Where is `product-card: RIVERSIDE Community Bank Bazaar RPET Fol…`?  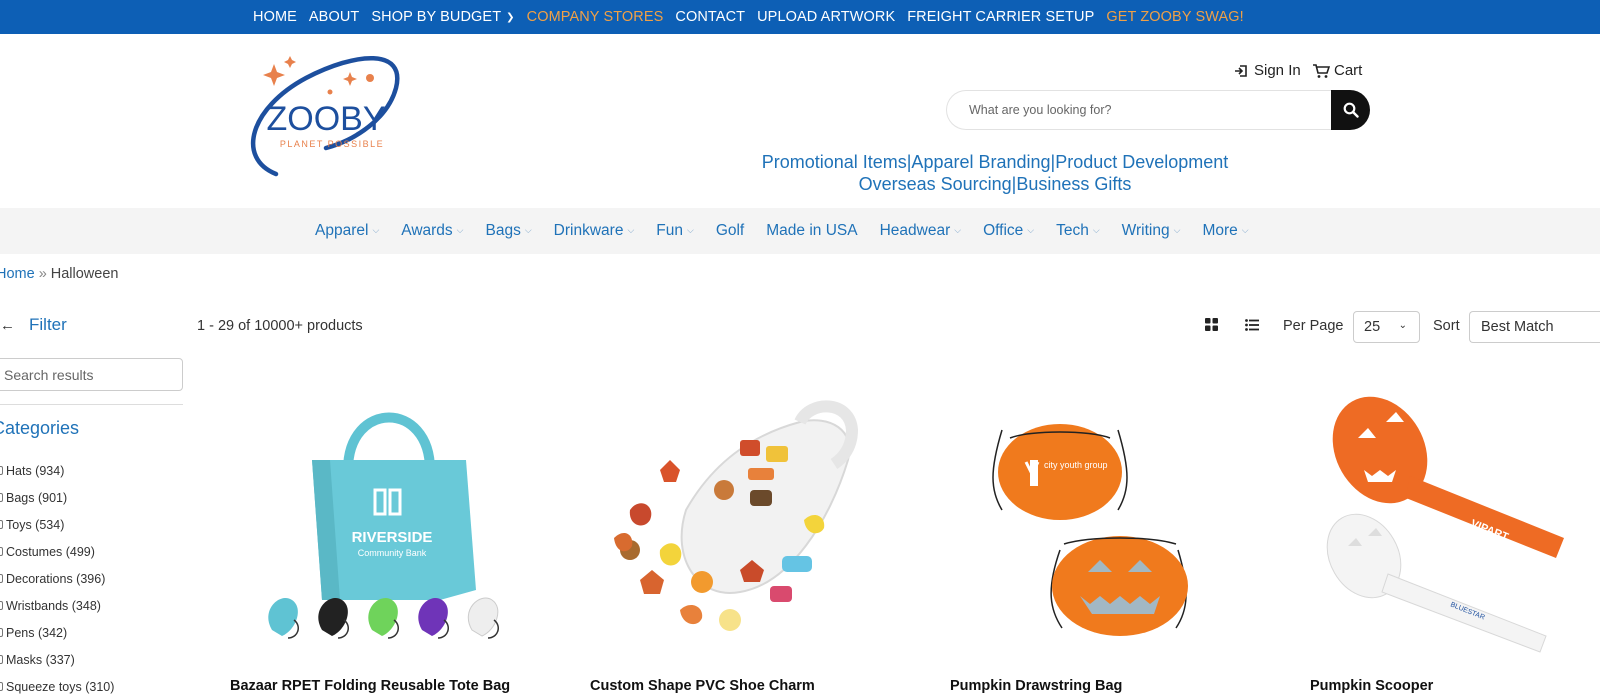 product-card: RIVERSIDE Community Bank Bazaar RPET Fol… is located at coordinates (390, 528).